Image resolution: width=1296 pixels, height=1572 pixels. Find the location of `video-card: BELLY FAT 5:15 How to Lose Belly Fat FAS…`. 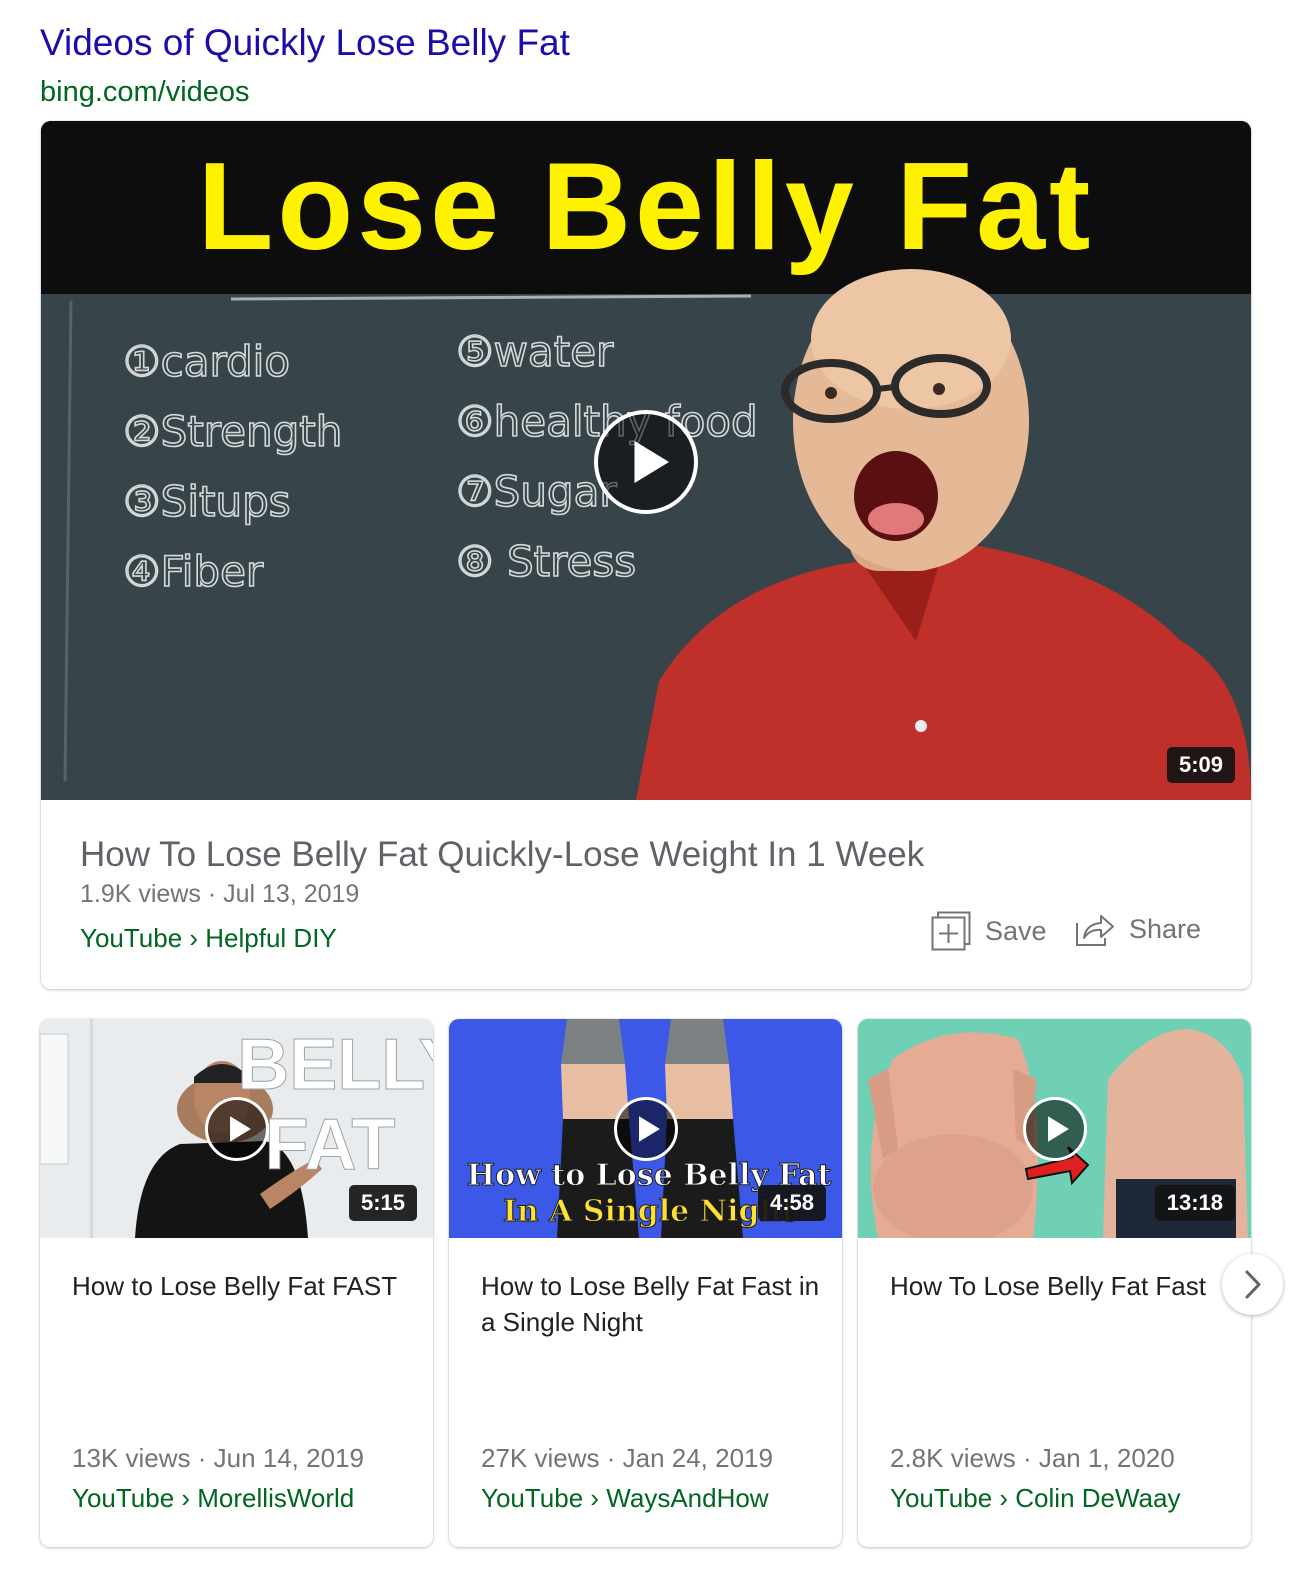

video-card: BELLY FAT 5:15 How to Lose Belly Fat FAS… is located at coordinates (236, 1283).